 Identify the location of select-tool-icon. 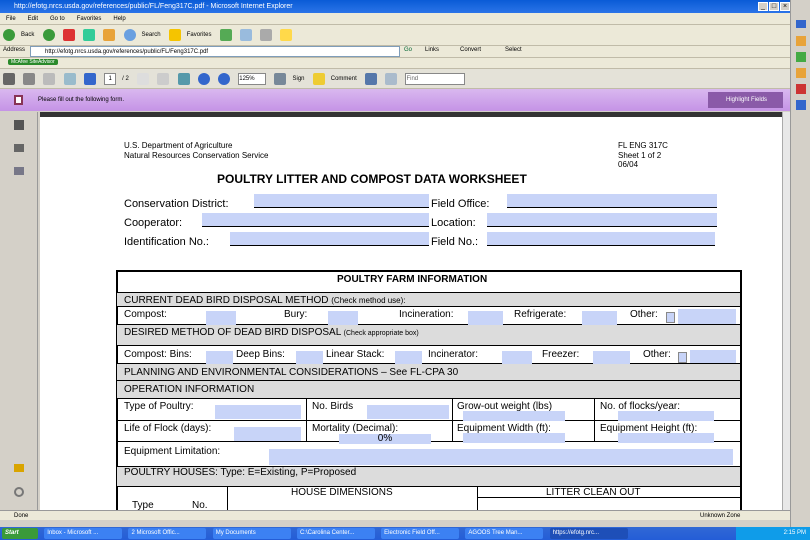
(143, 79).